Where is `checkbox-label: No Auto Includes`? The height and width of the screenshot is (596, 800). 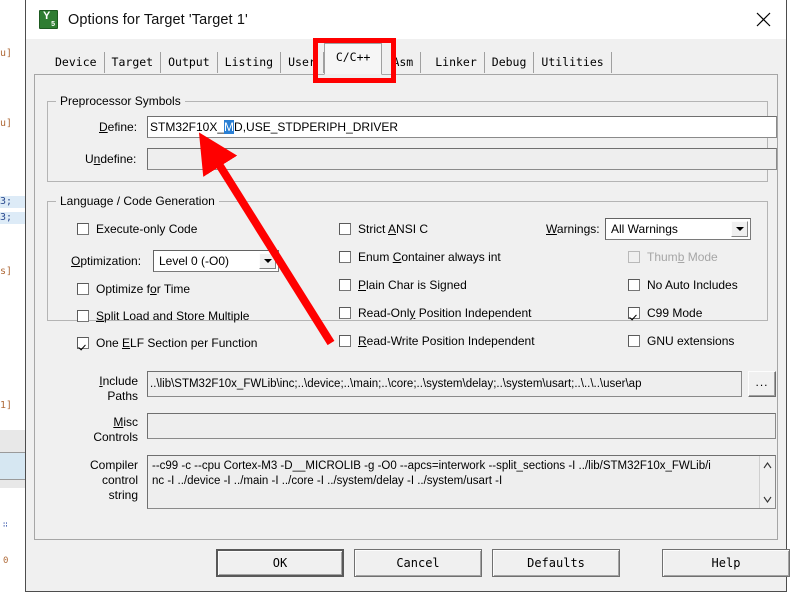
checkbox-label: No Auto Includes is located at coordinates (692, 285).